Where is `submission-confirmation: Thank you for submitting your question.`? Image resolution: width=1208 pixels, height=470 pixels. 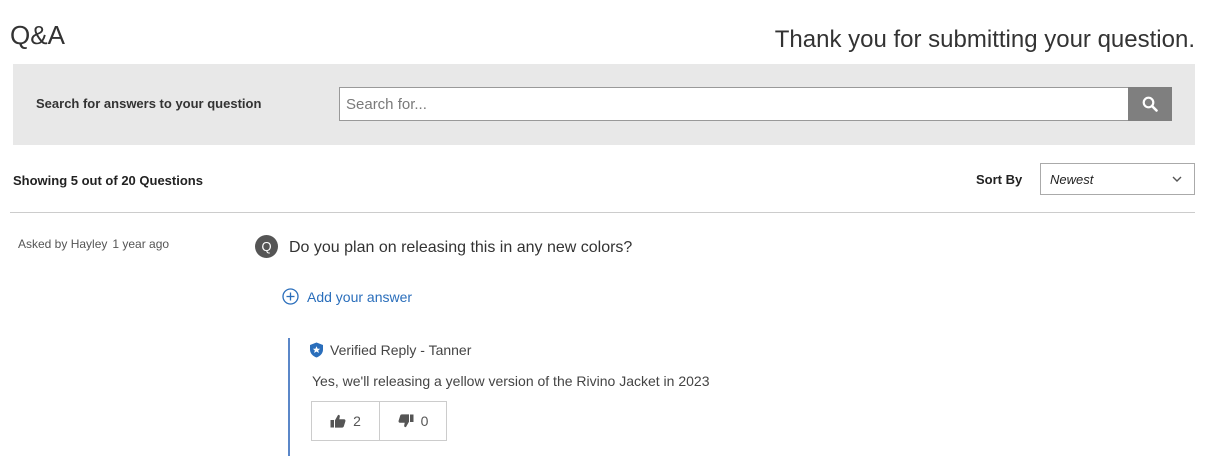
submission-confirmation: Thank you for submitting your question. is located at coordinates (984, 39).